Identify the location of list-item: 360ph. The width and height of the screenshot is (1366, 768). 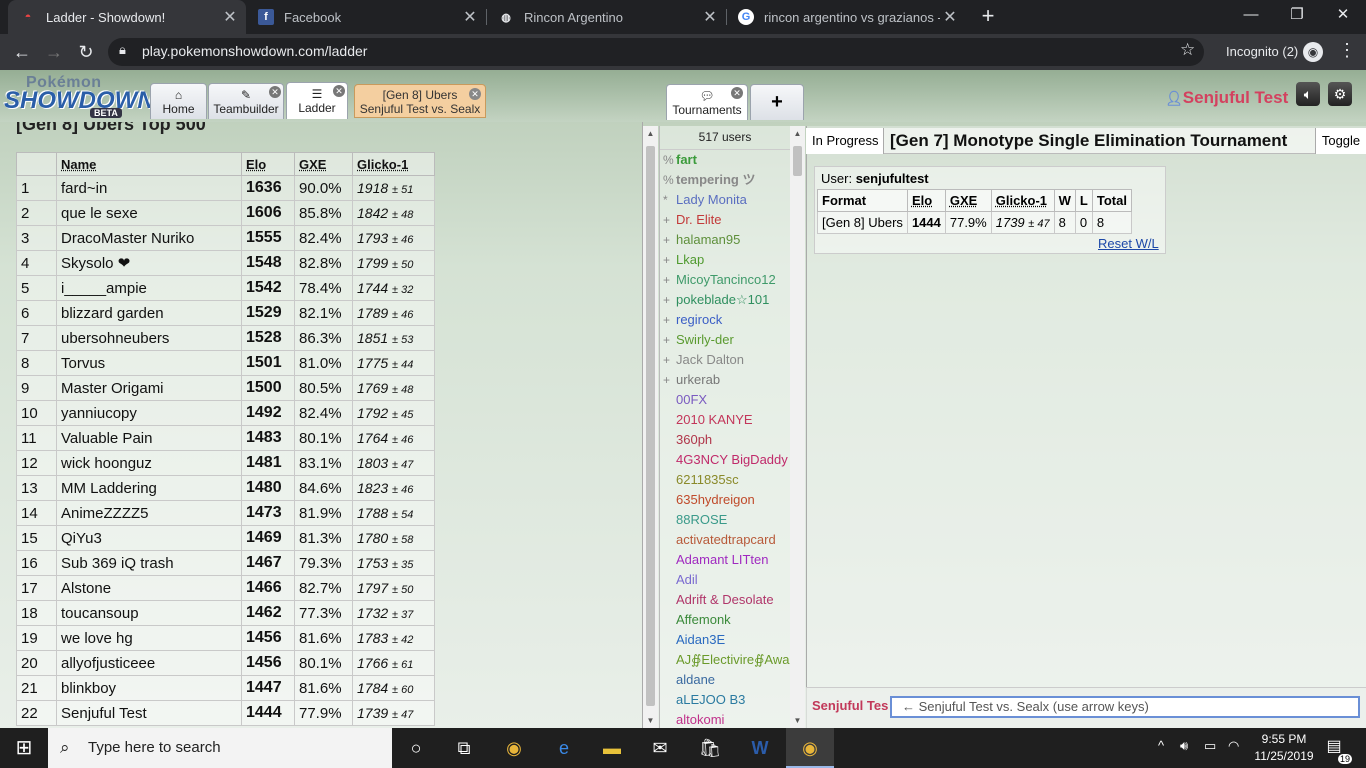
(725, 440).